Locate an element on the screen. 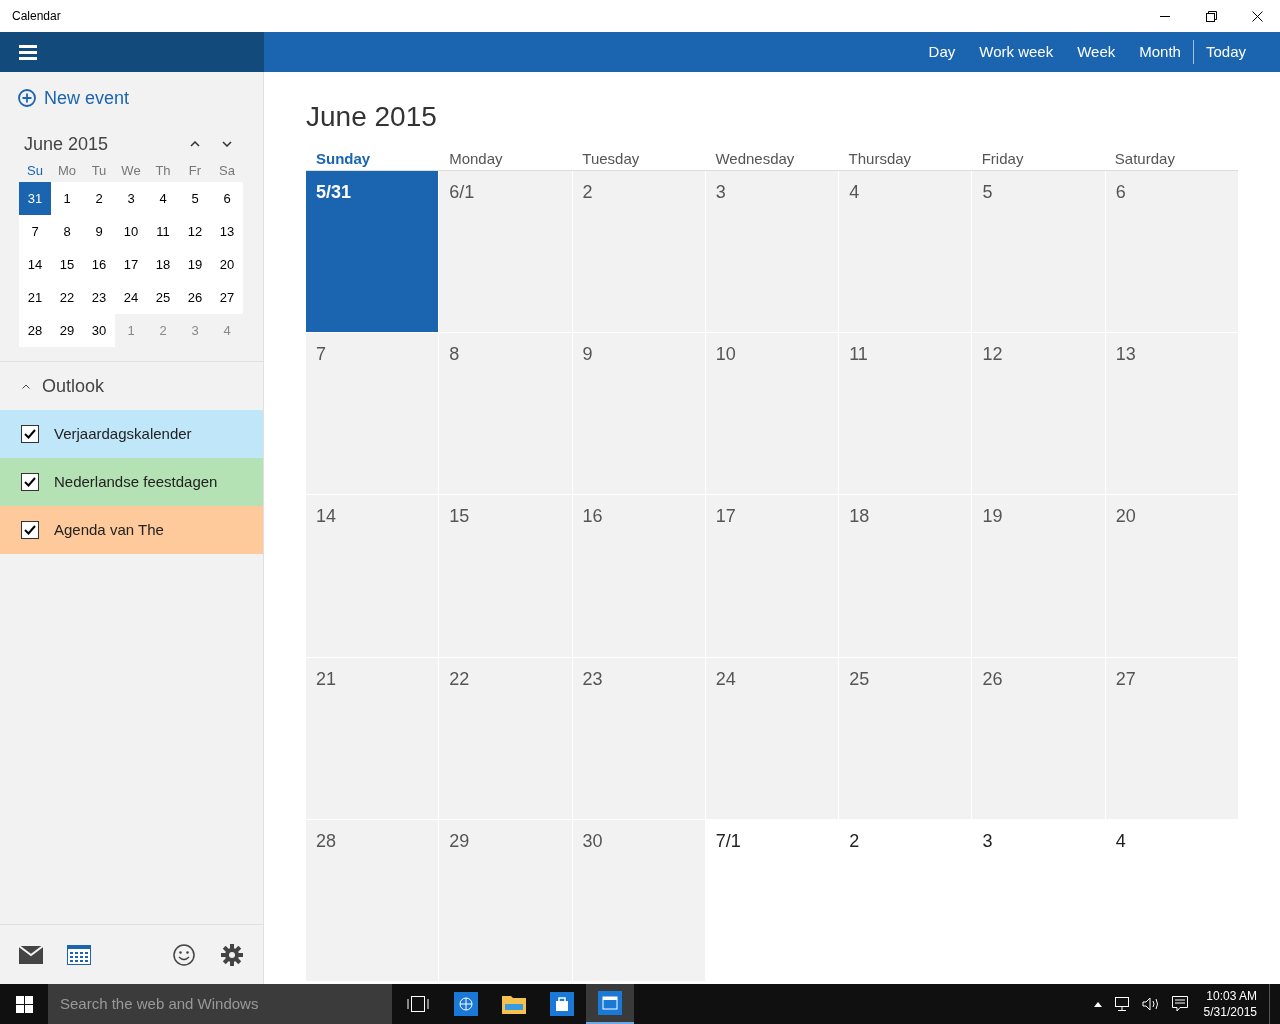  view-tab: Month is located at coordinates (1160, 52).